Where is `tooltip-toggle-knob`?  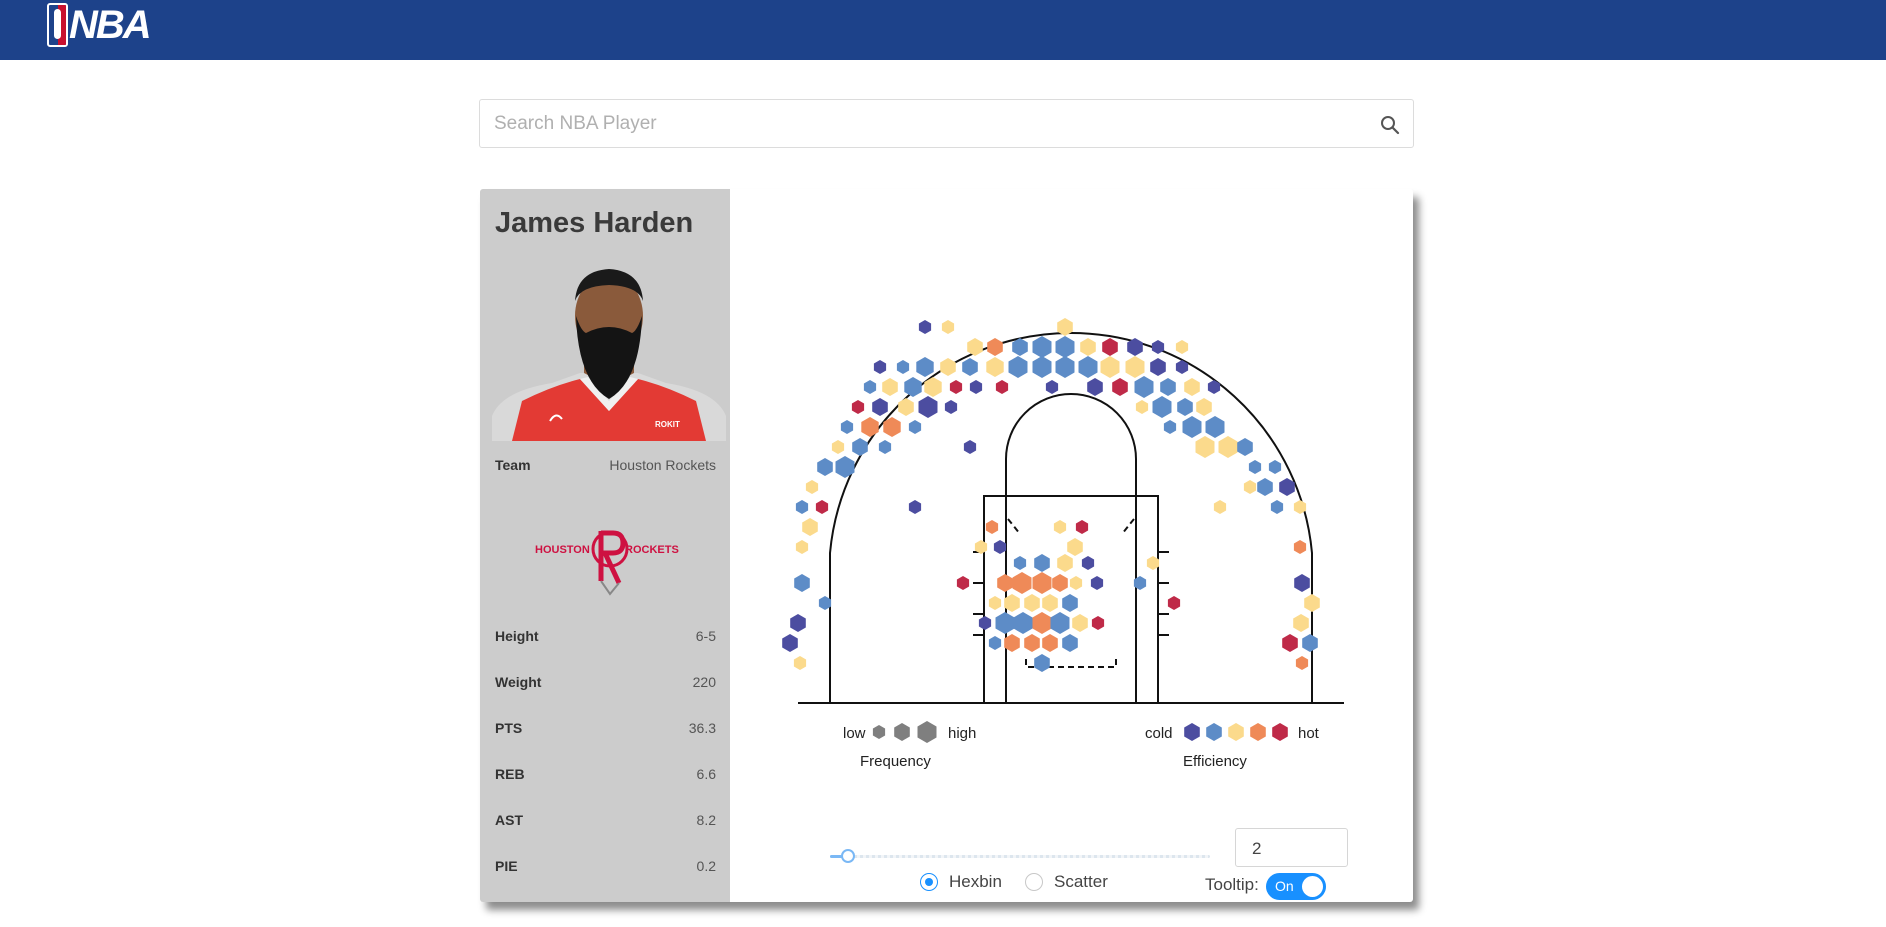 tooltip-toggle-knob is located at coordinates (1312, 886).